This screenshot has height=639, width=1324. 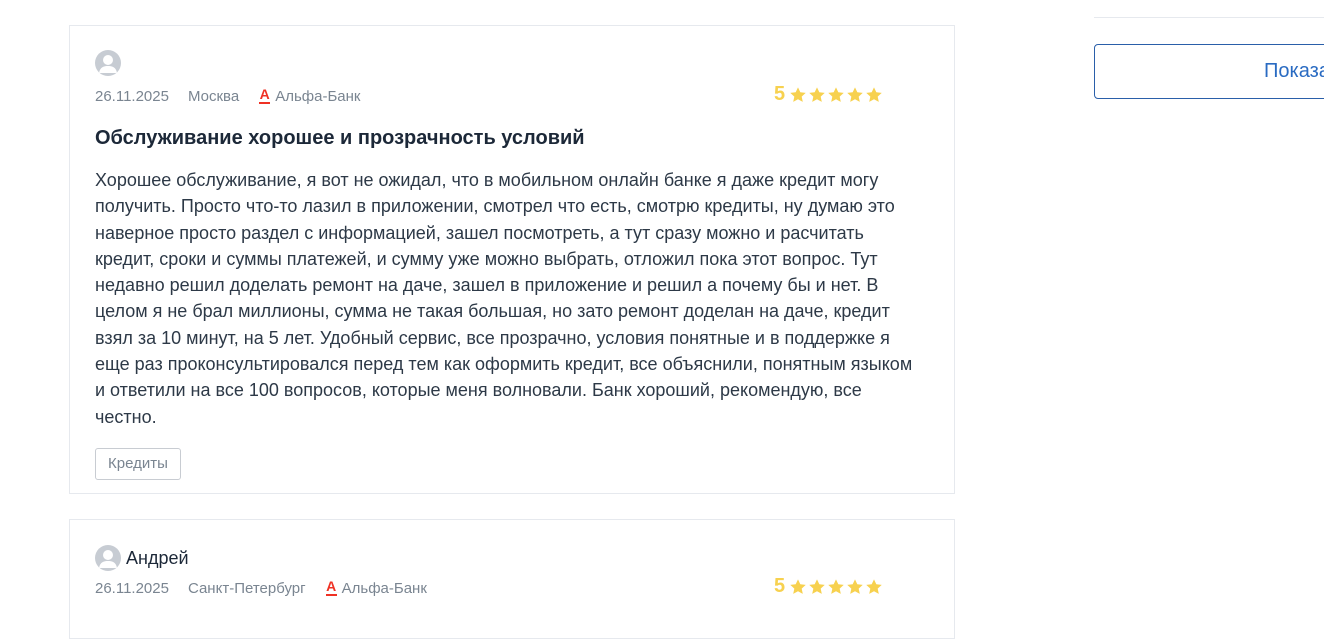 I want to click on show-more-button: Показать, so click(x=1209, y=71).